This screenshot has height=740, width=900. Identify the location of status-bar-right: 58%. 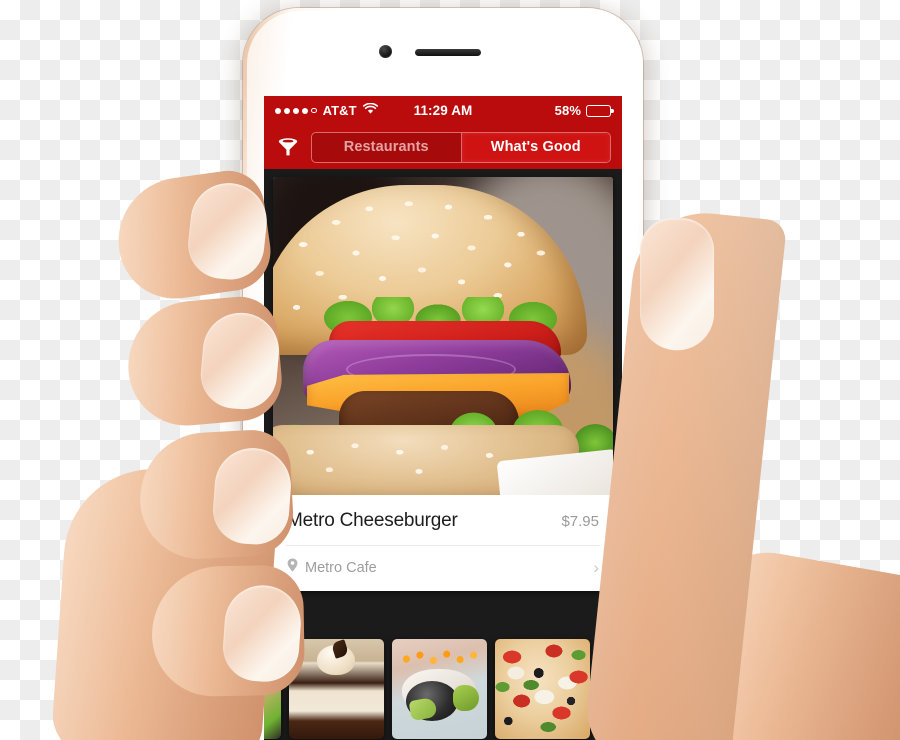
(528, 110).